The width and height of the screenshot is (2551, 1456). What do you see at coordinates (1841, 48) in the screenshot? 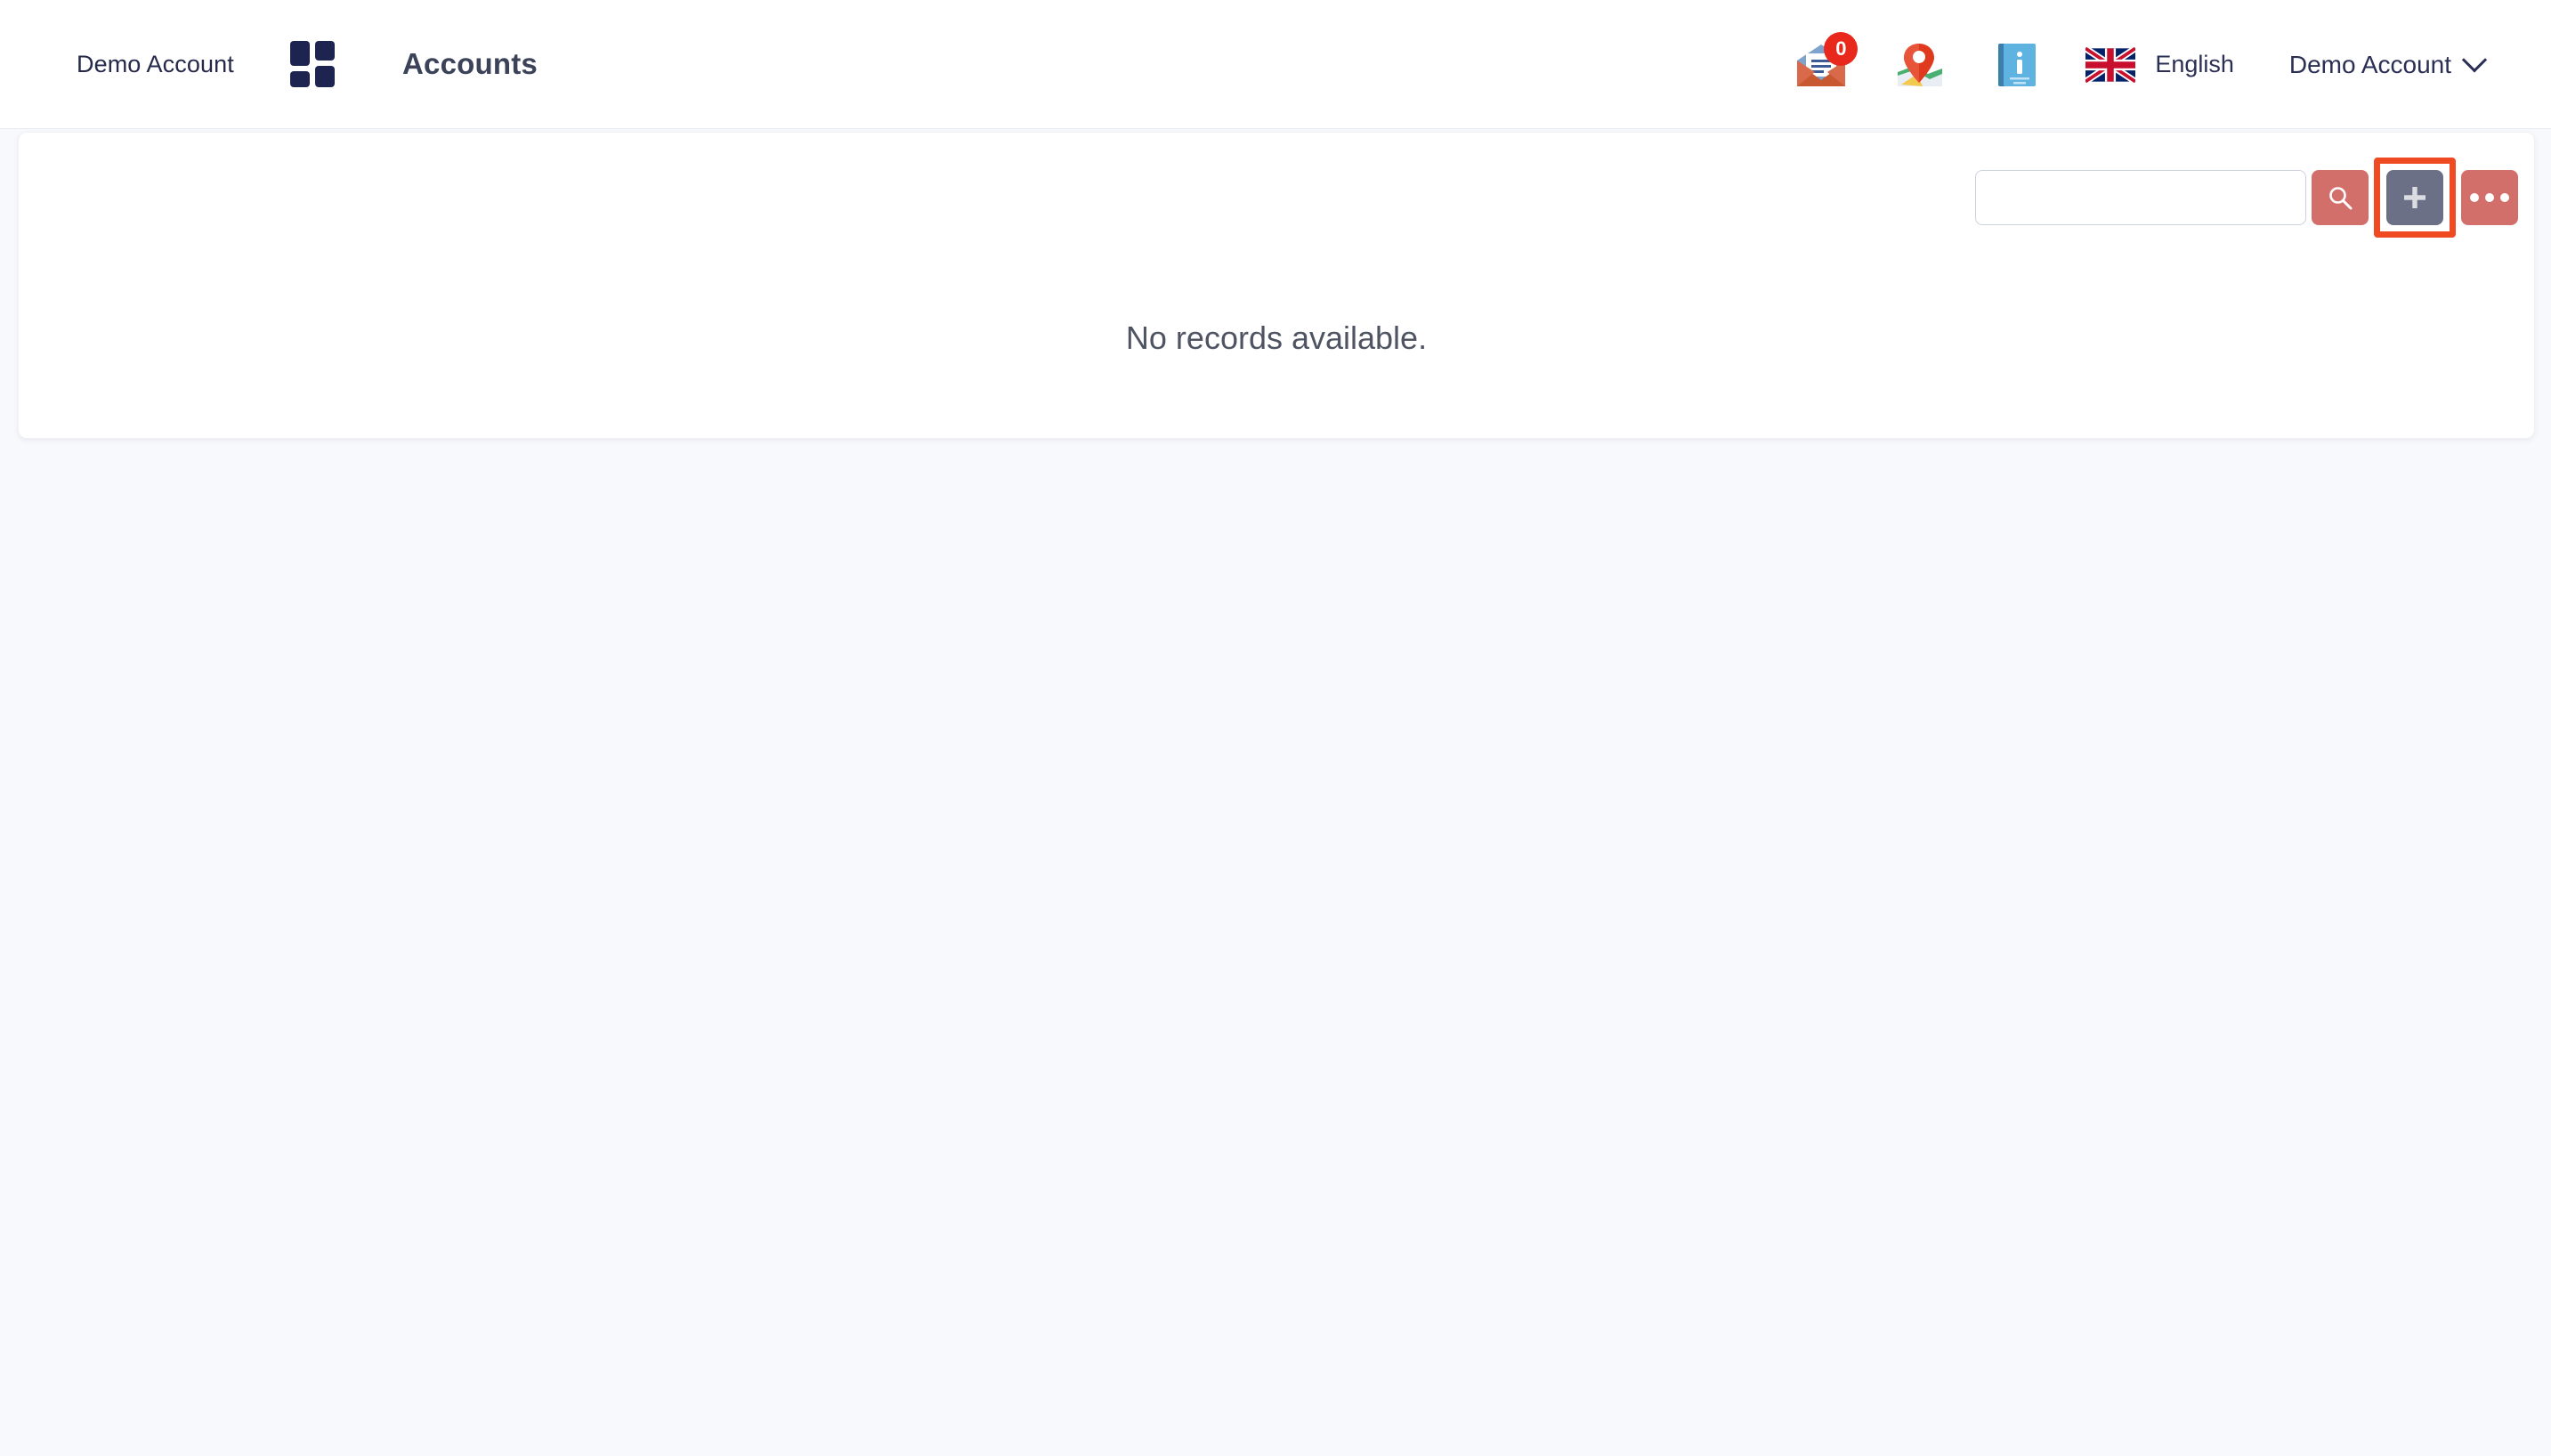
I see `messages-badge: 0` at bounding box center [1841, 48].